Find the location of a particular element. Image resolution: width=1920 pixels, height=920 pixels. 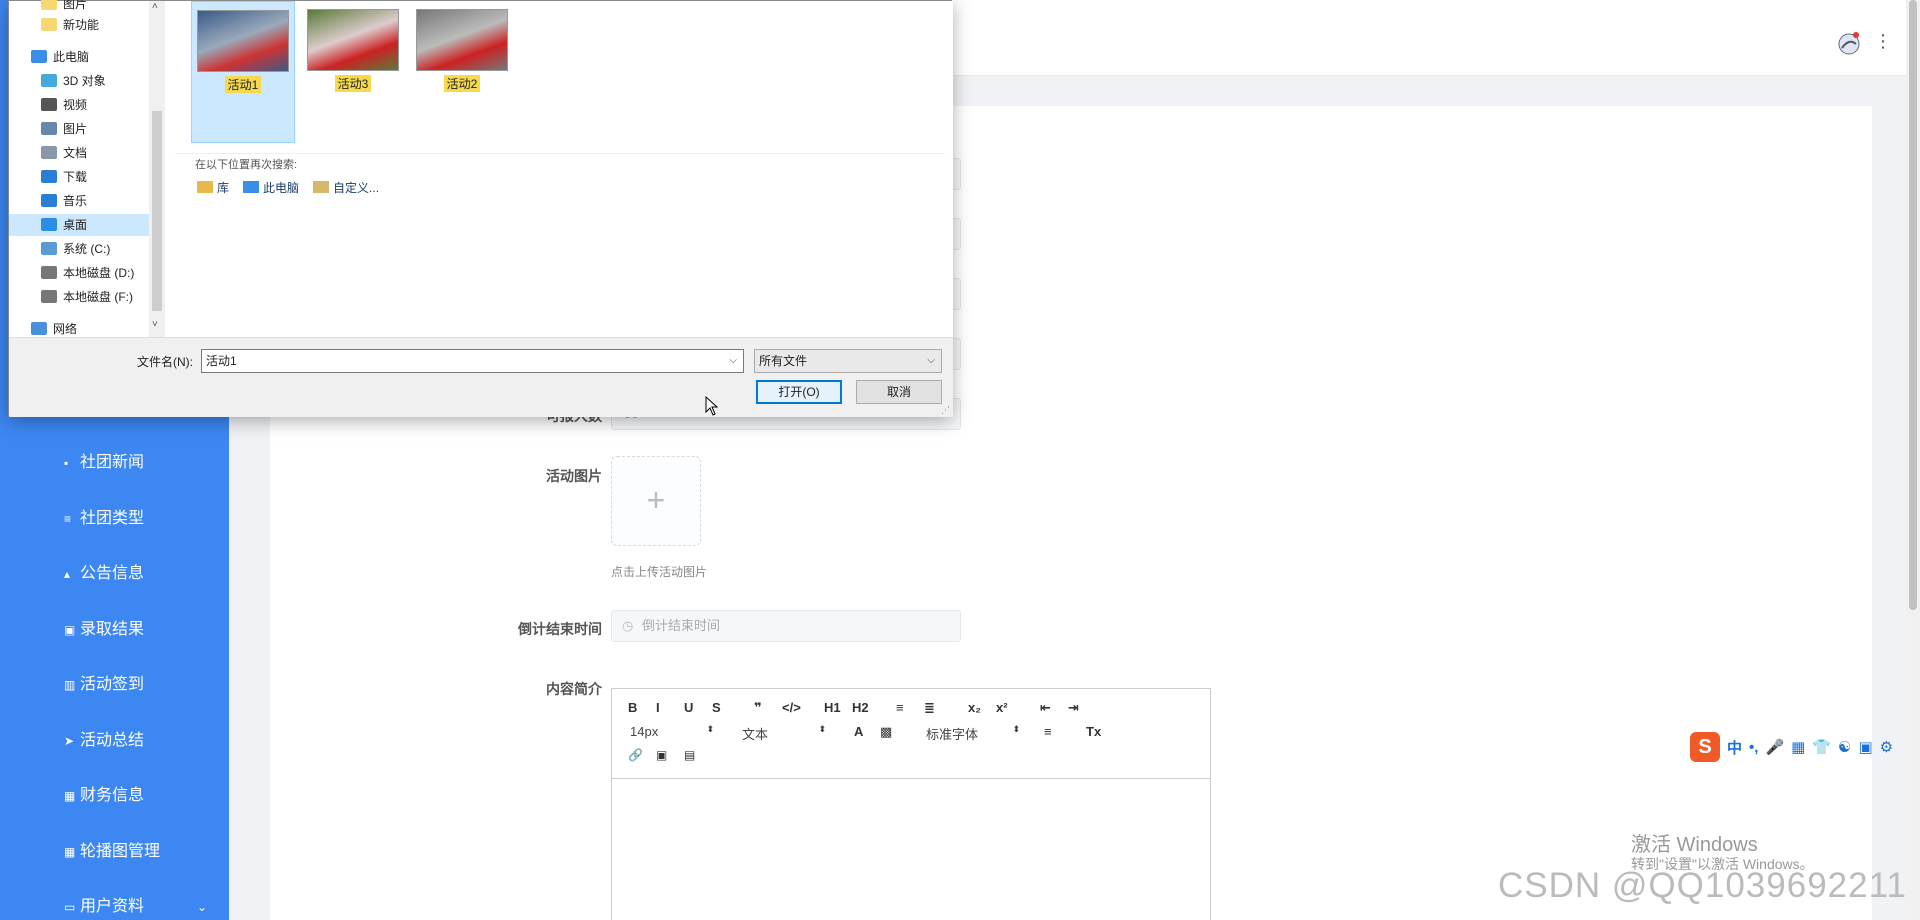

scrollbar-thumb is located at coordinates (1913, 305).